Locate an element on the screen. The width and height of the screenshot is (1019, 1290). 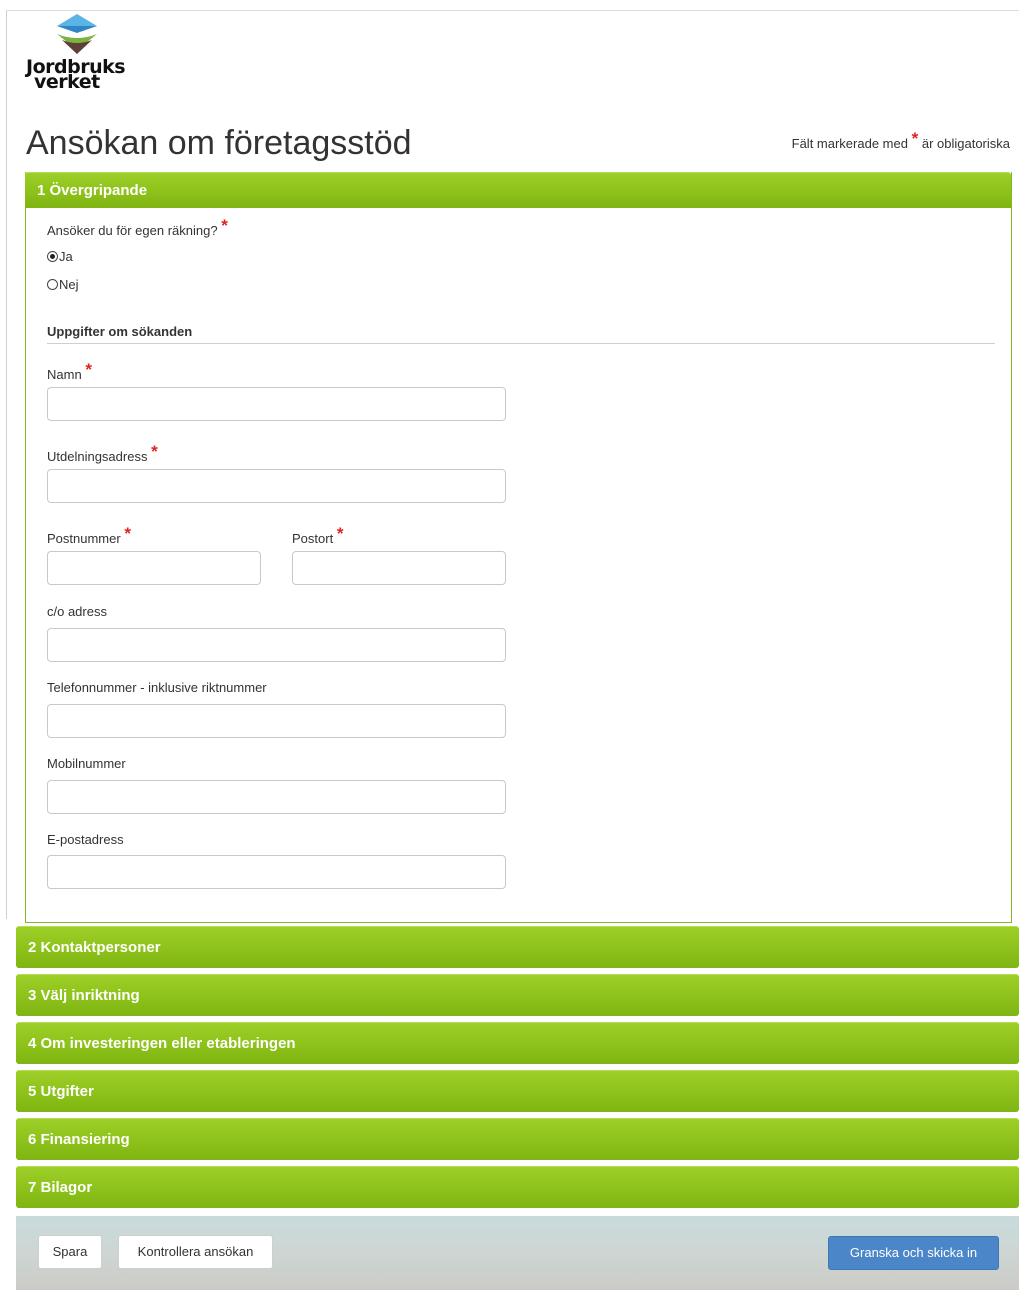
radio-ja-label: Ja is located at coordinates (66, 256).